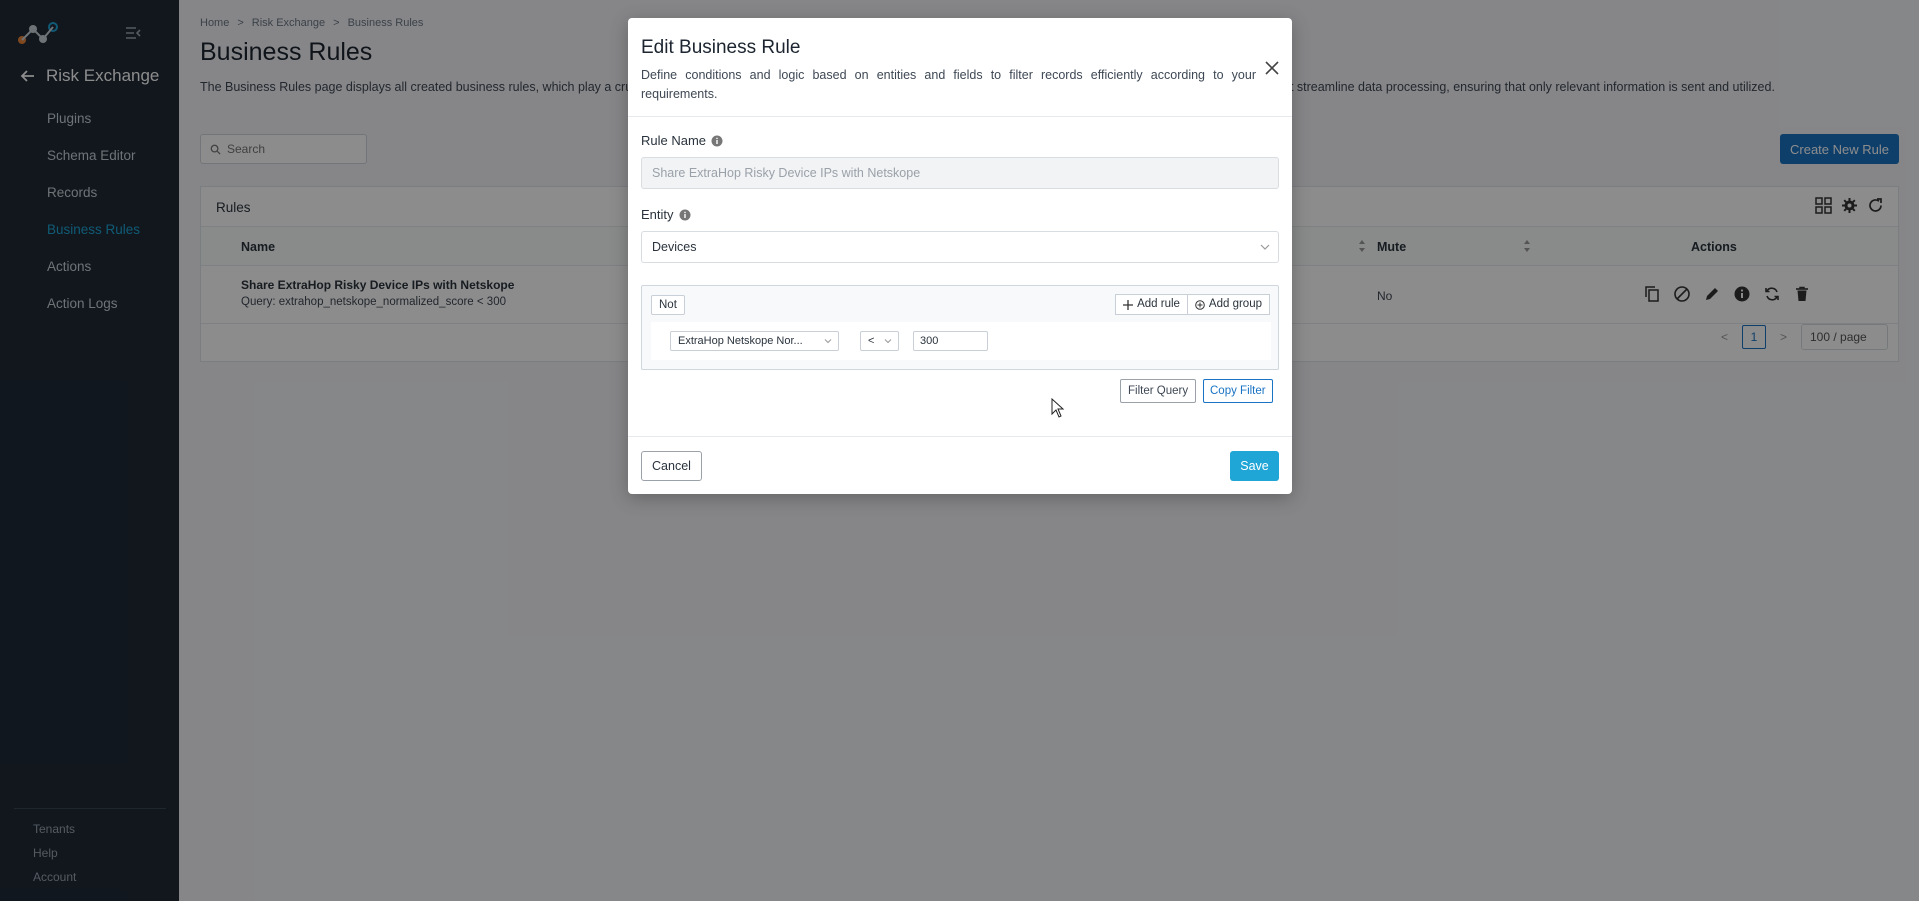 The width and height of the screenshot is (1919, 901). What do you see at coordinates (1235, 304) in the screenshot?
I see `add-group-label: Add group` at bounding box center [1235, 304].